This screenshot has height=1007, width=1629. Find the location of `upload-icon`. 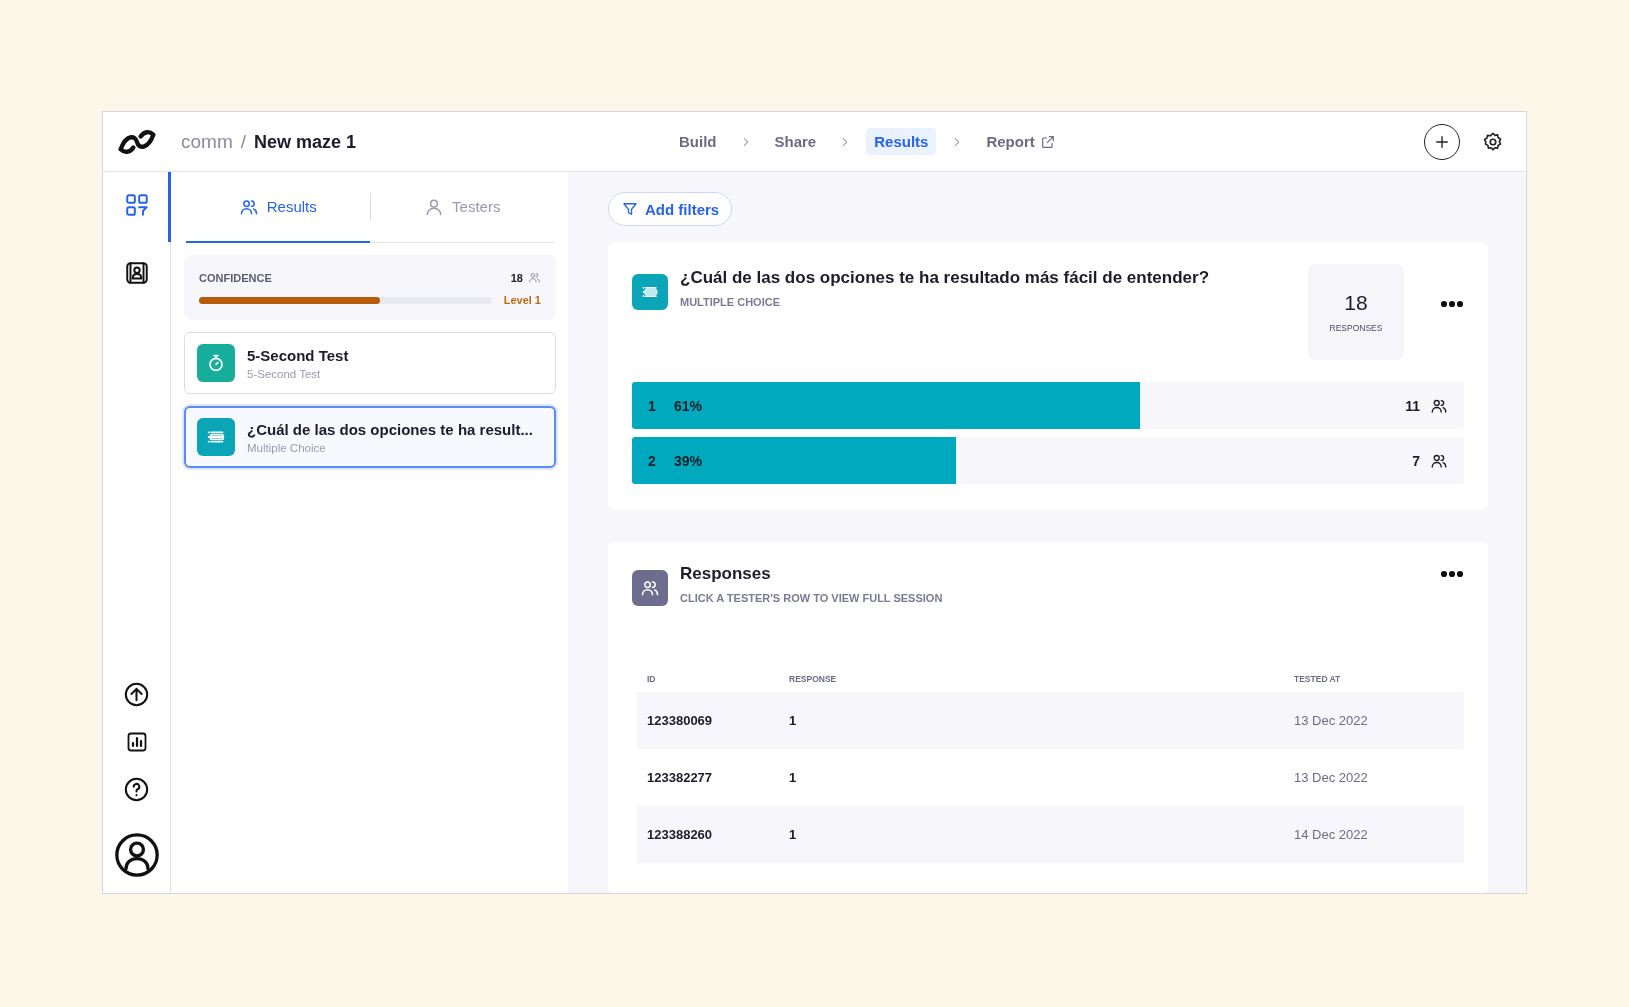

upload-icon is located at coordinates (136, 694).